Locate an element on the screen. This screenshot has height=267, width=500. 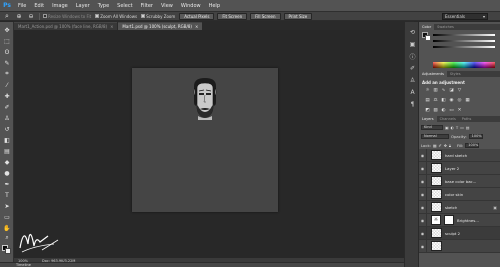
menu-file: File is located at coordinates (22, 6).